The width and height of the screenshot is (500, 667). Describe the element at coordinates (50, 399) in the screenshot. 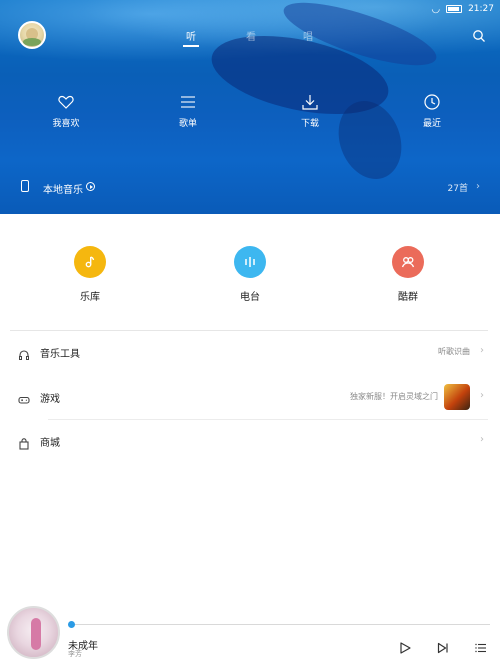

I see `menu-games-label: 游戏` at that location.